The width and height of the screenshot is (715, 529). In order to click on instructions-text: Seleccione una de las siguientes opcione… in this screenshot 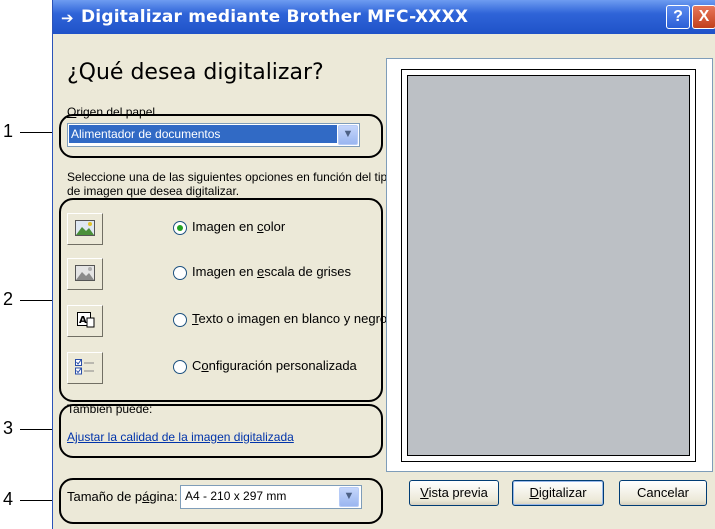, I will do `click(230, 184)`.